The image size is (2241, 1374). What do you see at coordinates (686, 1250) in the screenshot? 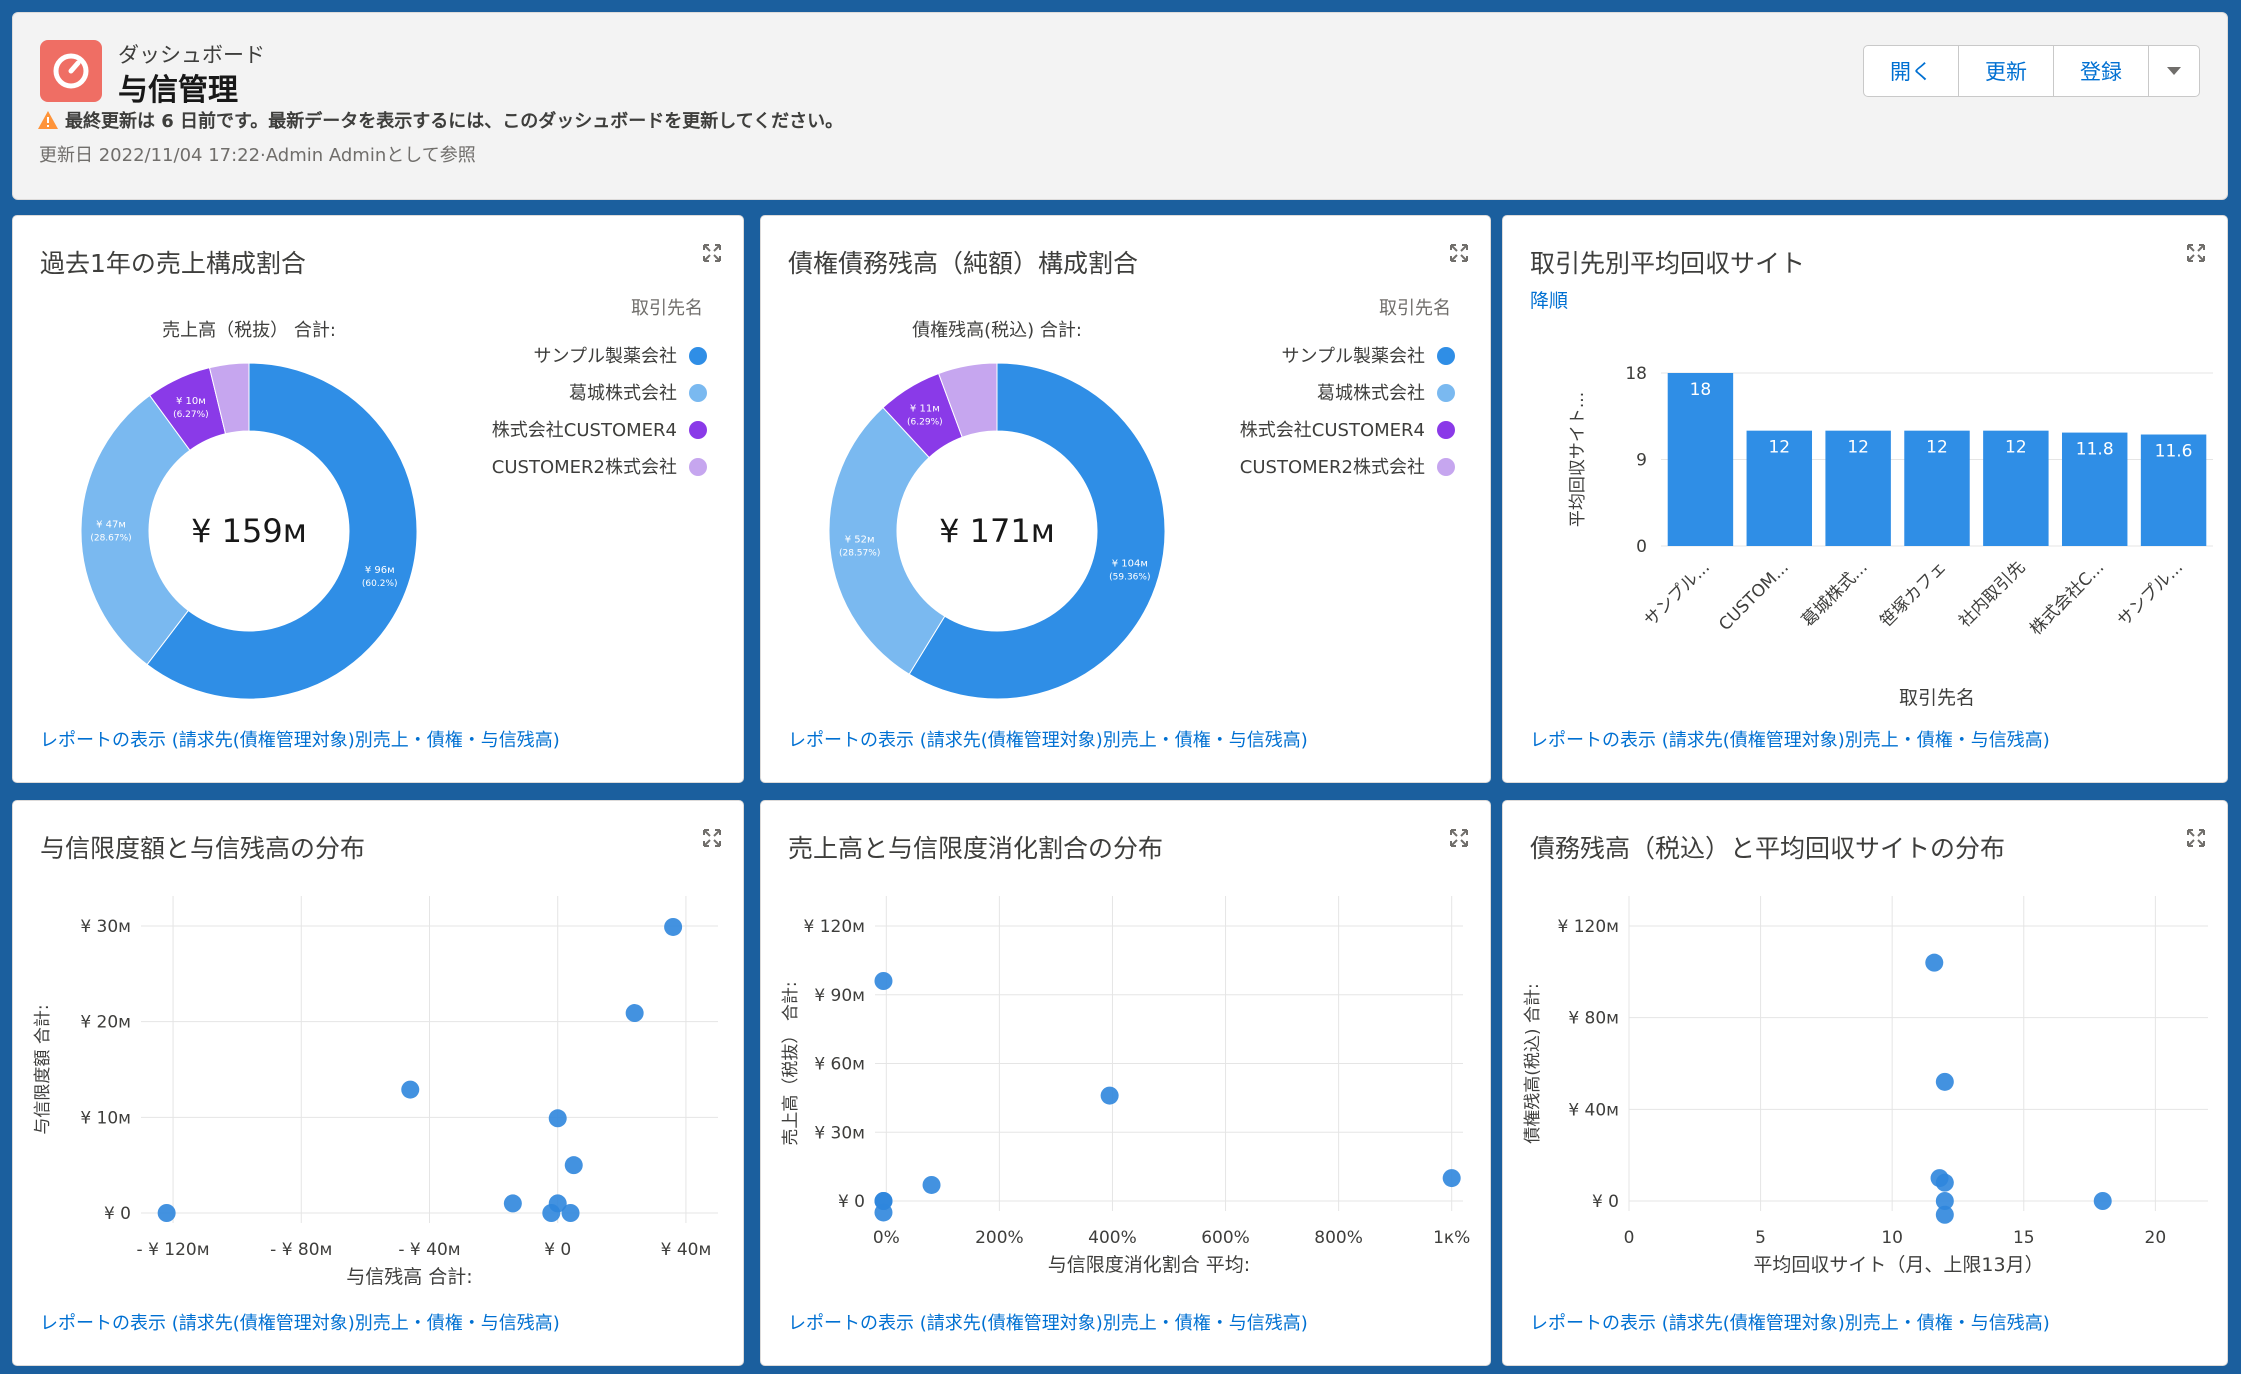
I see `x-tick-label: ¥ 40м` at bounding box center [686, 1250].